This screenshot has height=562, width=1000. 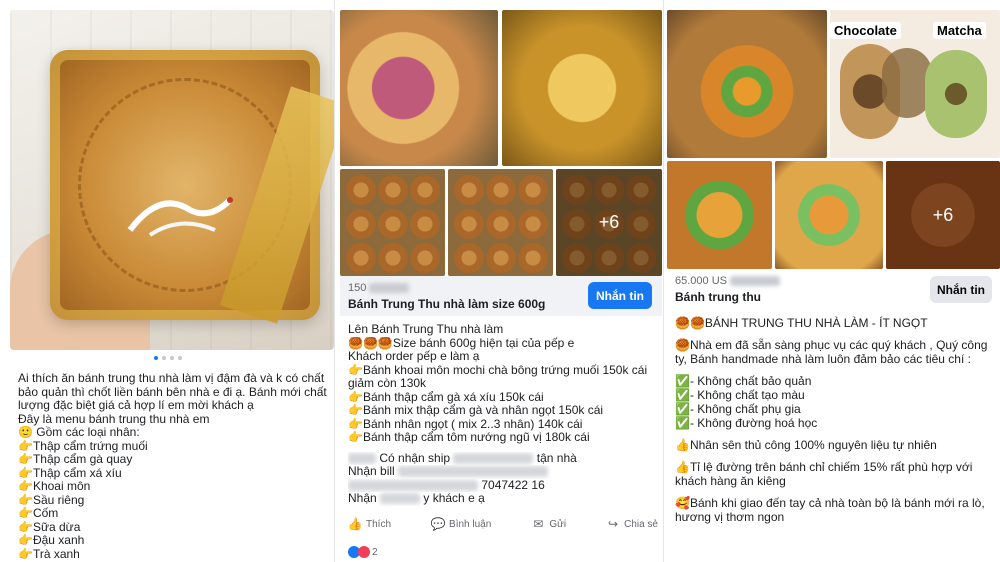 I want to click on listing-bar: 65.000 US Bánh trung thu Nhắn tin, so click(x=833, y=289).